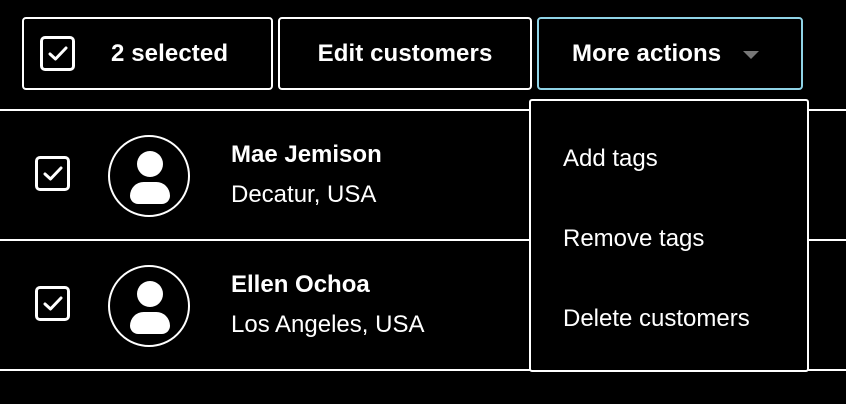 The width and height of the screenshot is (846, 404). I want to click on customer-location: Decatur, USA, so click(304, 194).